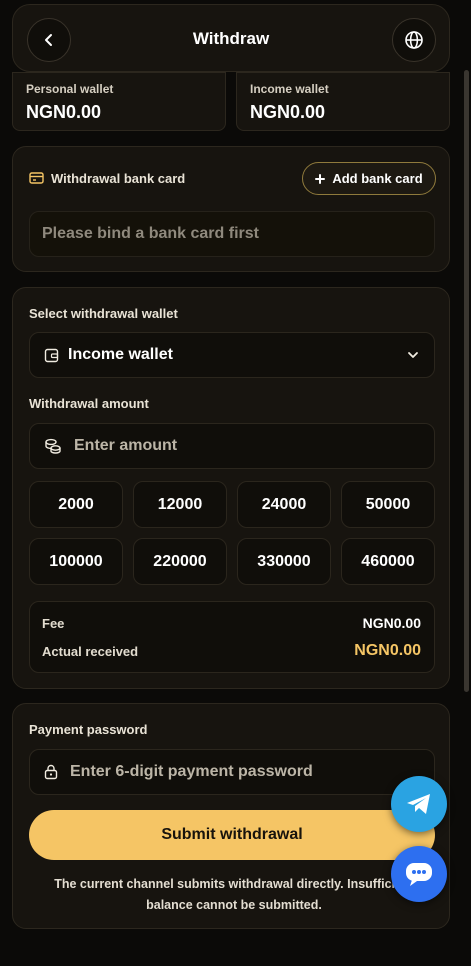  Describe the element at coordinates (232, 637) in the screenshot. I see `fee-summary: Fee NGN0.00 Actual received NGN0.00` at that location.